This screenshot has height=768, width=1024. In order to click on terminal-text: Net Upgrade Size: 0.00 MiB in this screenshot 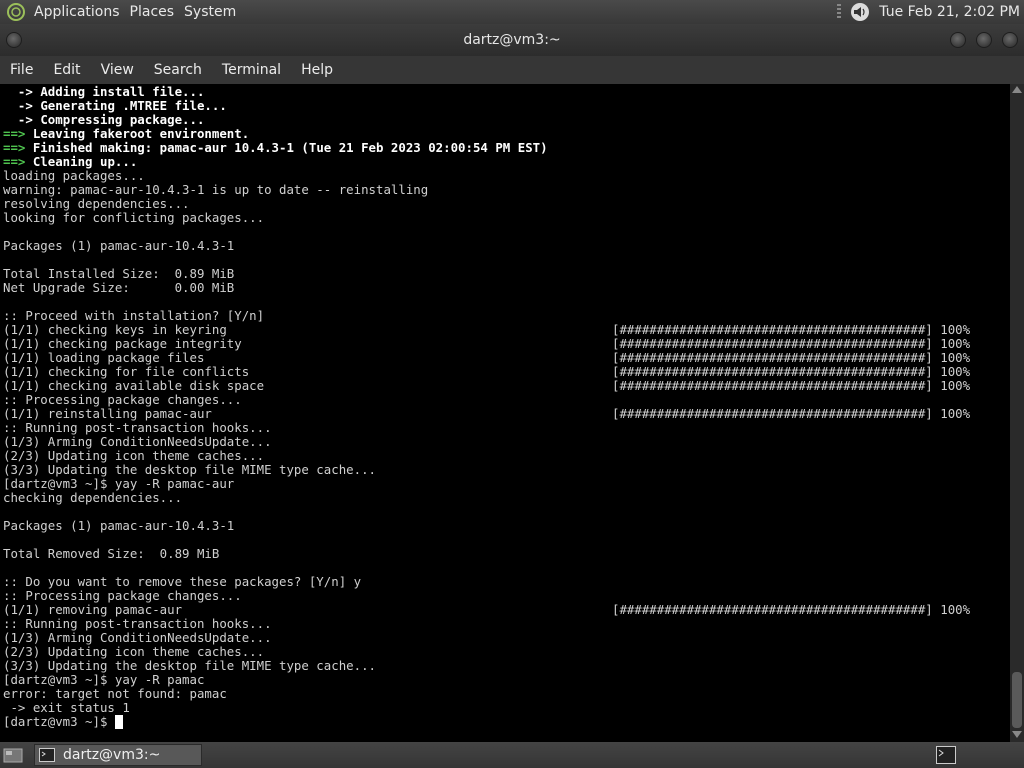, I will do `click(119, 287)`.